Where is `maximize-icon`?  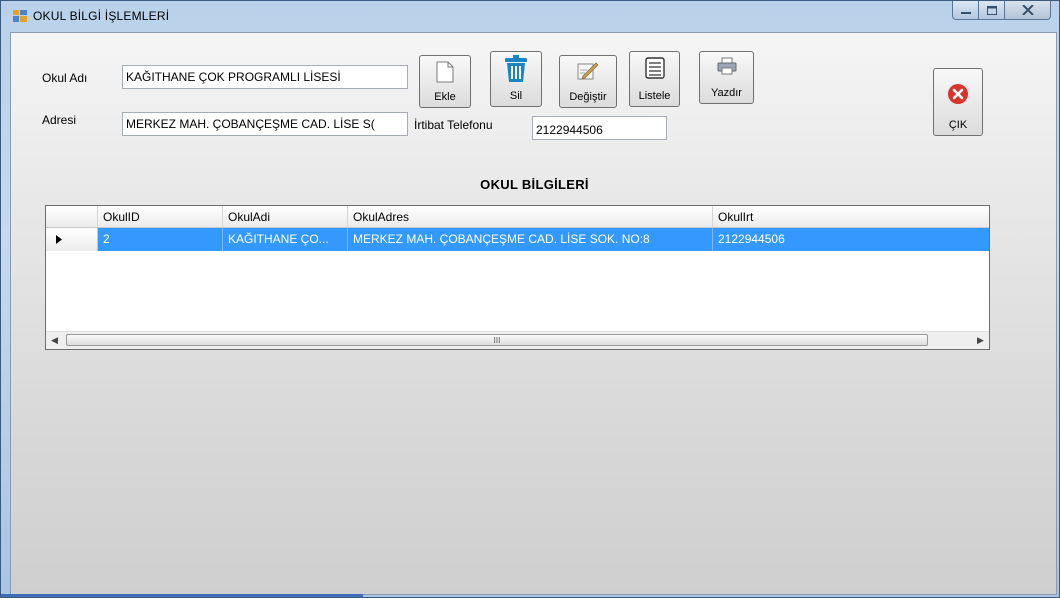 maximize-icon is located at coordinates (991, 10).